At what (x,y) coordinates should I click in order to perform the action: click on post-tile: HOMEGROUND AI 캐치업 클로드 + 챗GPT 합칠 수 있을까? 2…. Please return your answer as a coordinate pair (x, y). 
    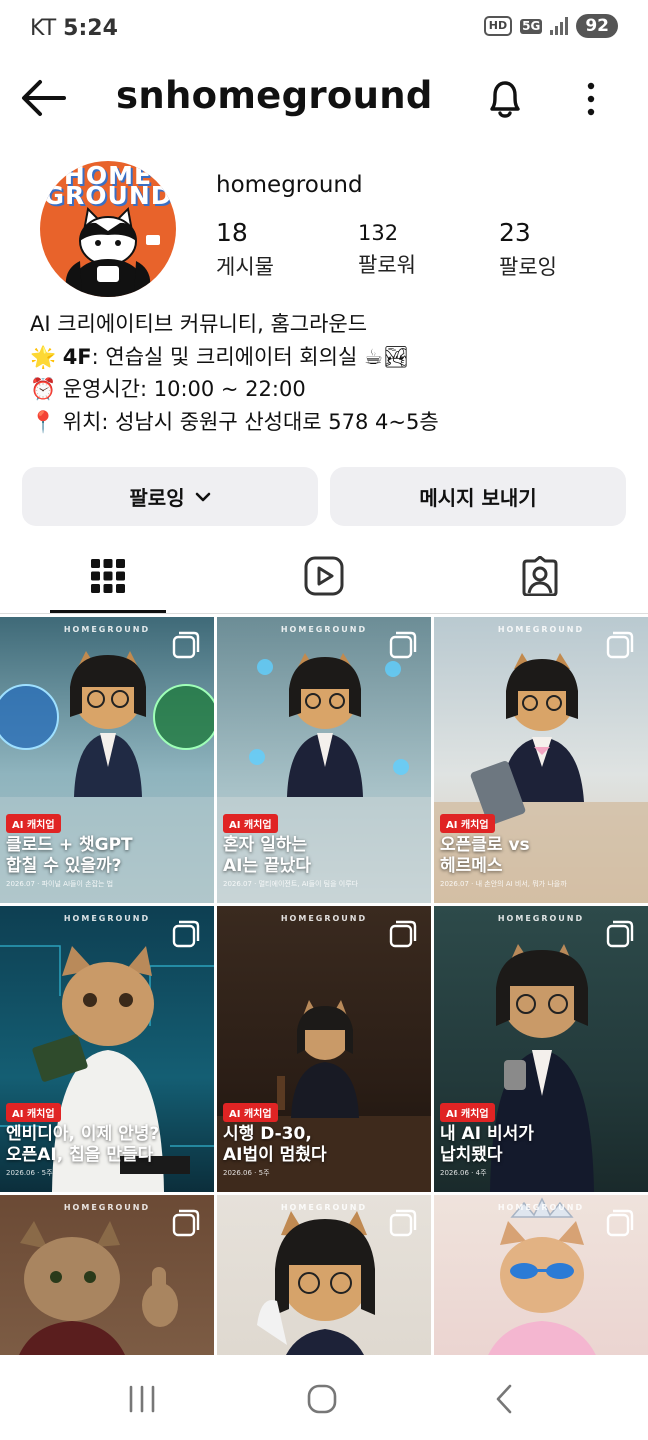
    Looking at the image, I should click on (107, 760).